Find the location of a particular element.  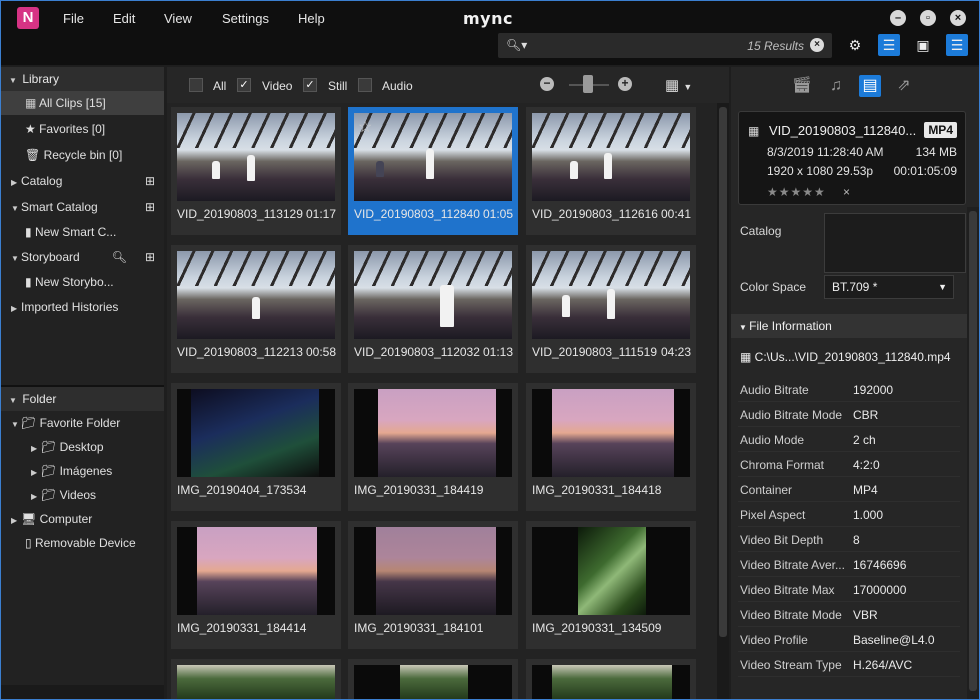

grid-layout-icon: ▦ ▼ is located at coordinates (678, 85).